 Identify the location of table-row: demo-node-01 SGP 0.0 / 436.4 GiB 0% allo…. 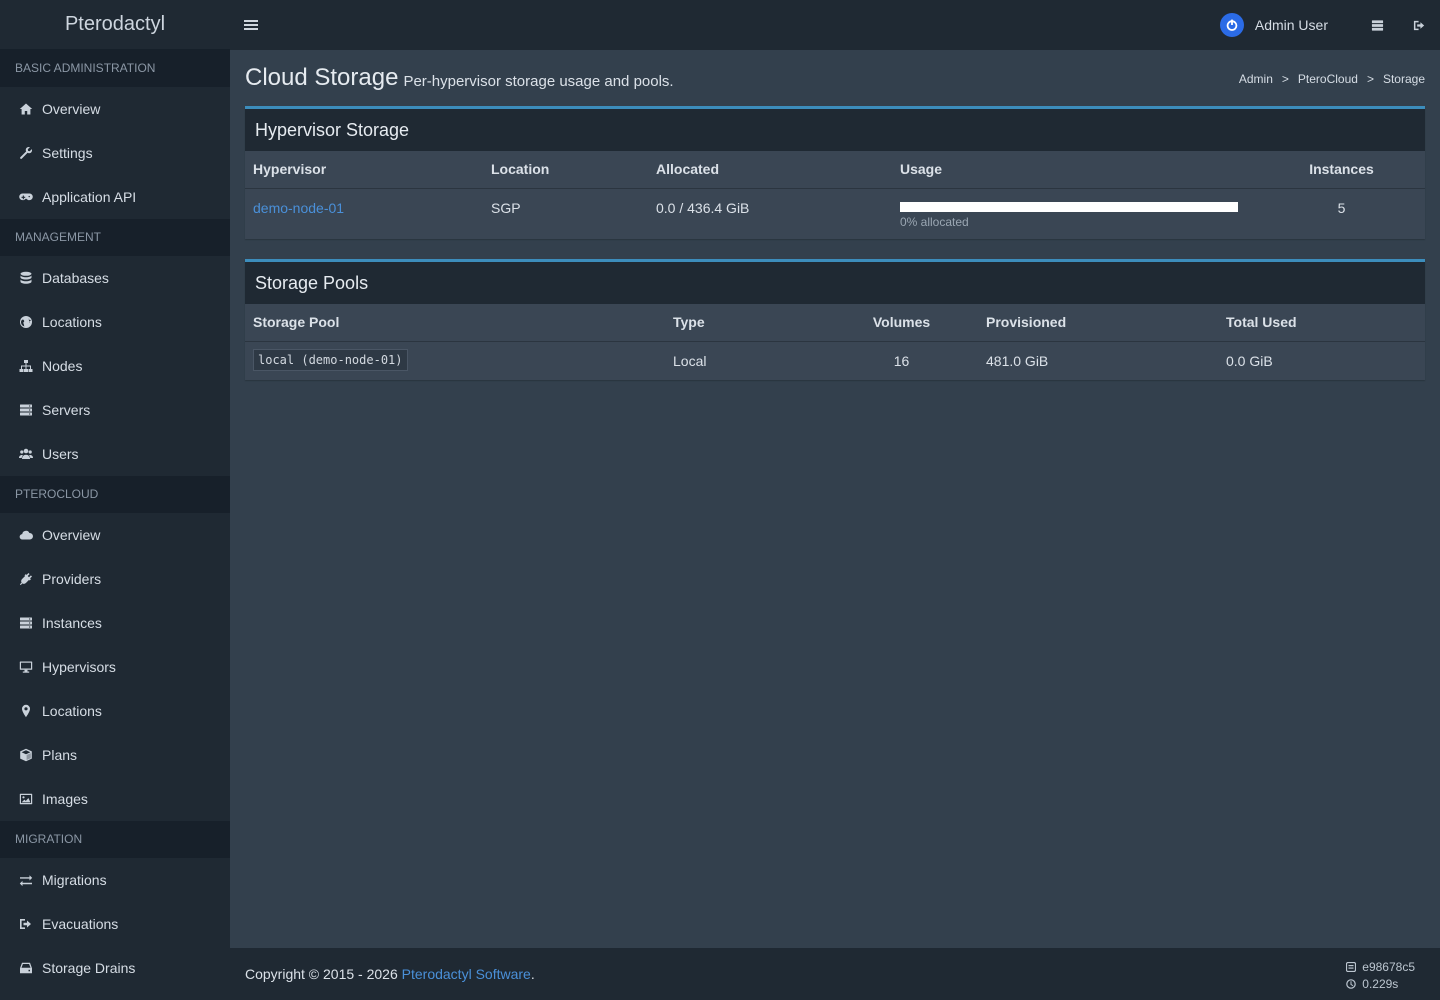
(835, 213).